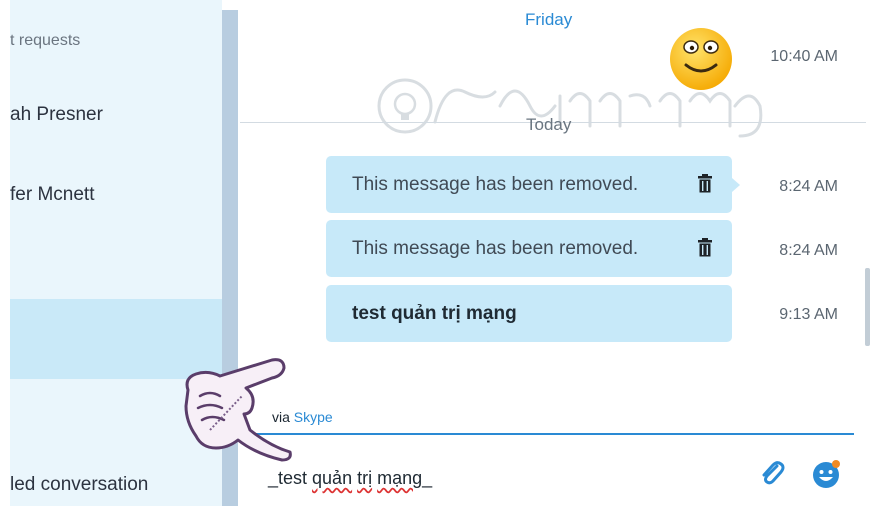 The image size is (872, 506). Describe the element at coordinates (45, 41) in the screenshot. I see `sidebar-item-contact-requests: t requests` at that location.